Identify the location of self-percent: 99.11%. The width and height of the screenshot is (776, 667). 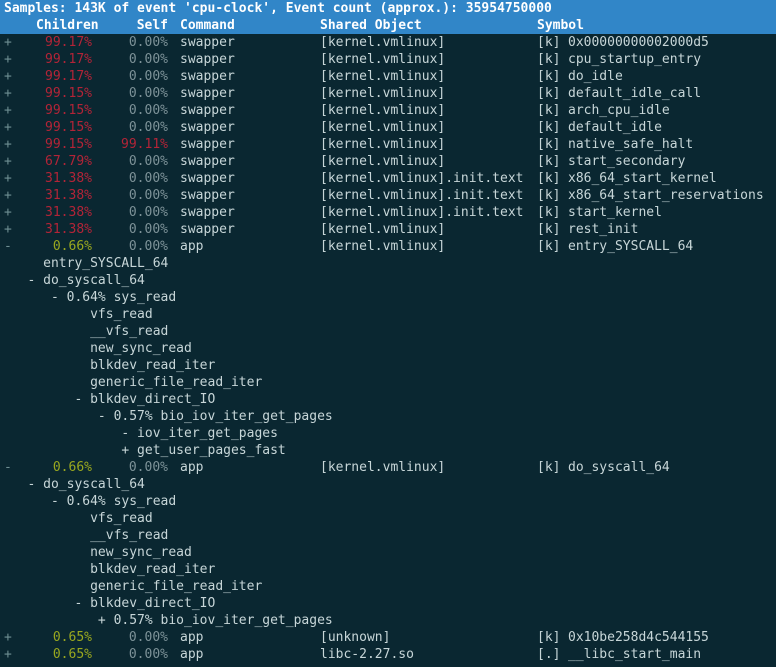
(144, 144).